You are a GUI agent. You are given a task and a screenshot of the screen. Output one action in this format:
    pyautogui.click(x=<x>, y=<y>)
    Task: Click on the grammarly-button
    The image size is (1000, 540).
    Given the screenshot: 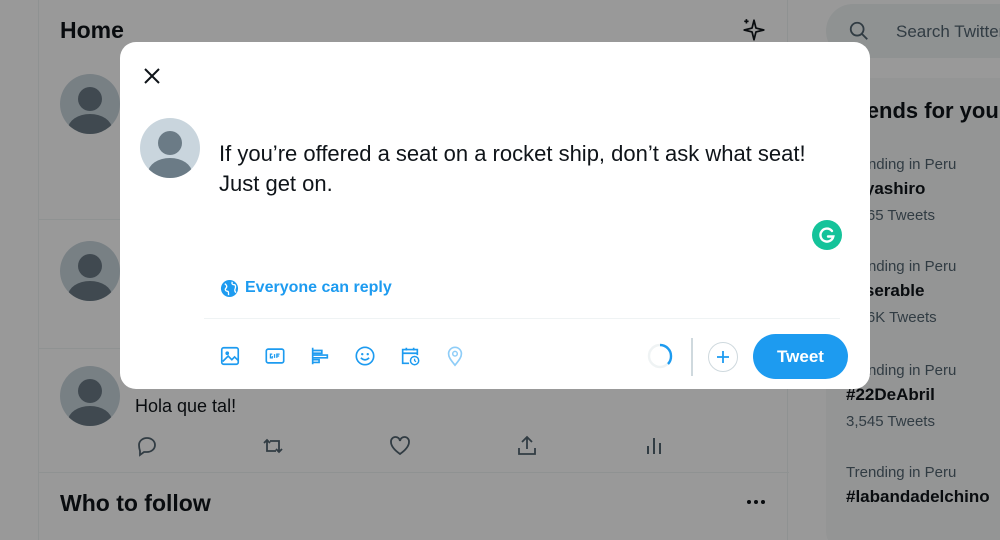 What is the action you would take?
    pyautogui.click(x=827, y=235)
    